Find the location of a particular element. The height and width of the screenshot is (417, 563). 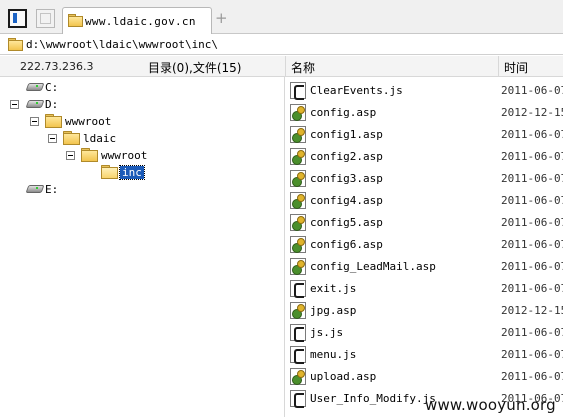

tab-site: www.ldaic.gov.cn is located at coordinates (137, 20).